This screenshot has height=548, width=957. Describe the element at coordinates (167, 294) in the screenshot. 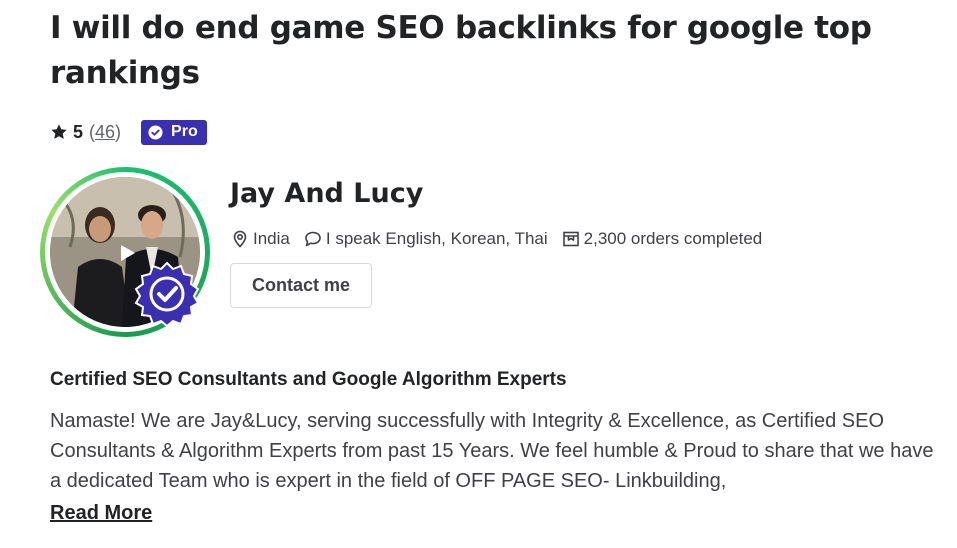

I see `verified-seal-icon` at that location.